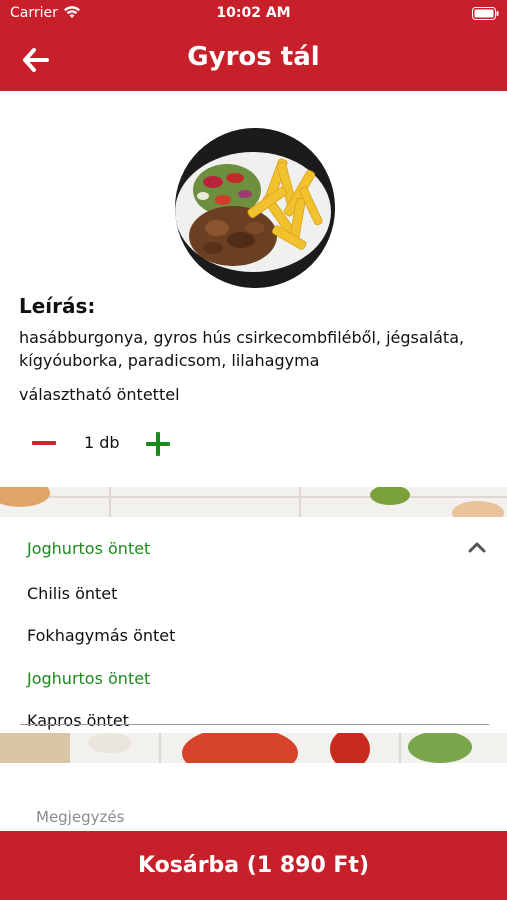 The image size is (507, 900). Describe the element at coordinates (485, 13) in the screenshot. I see `battery-icon` at that location.